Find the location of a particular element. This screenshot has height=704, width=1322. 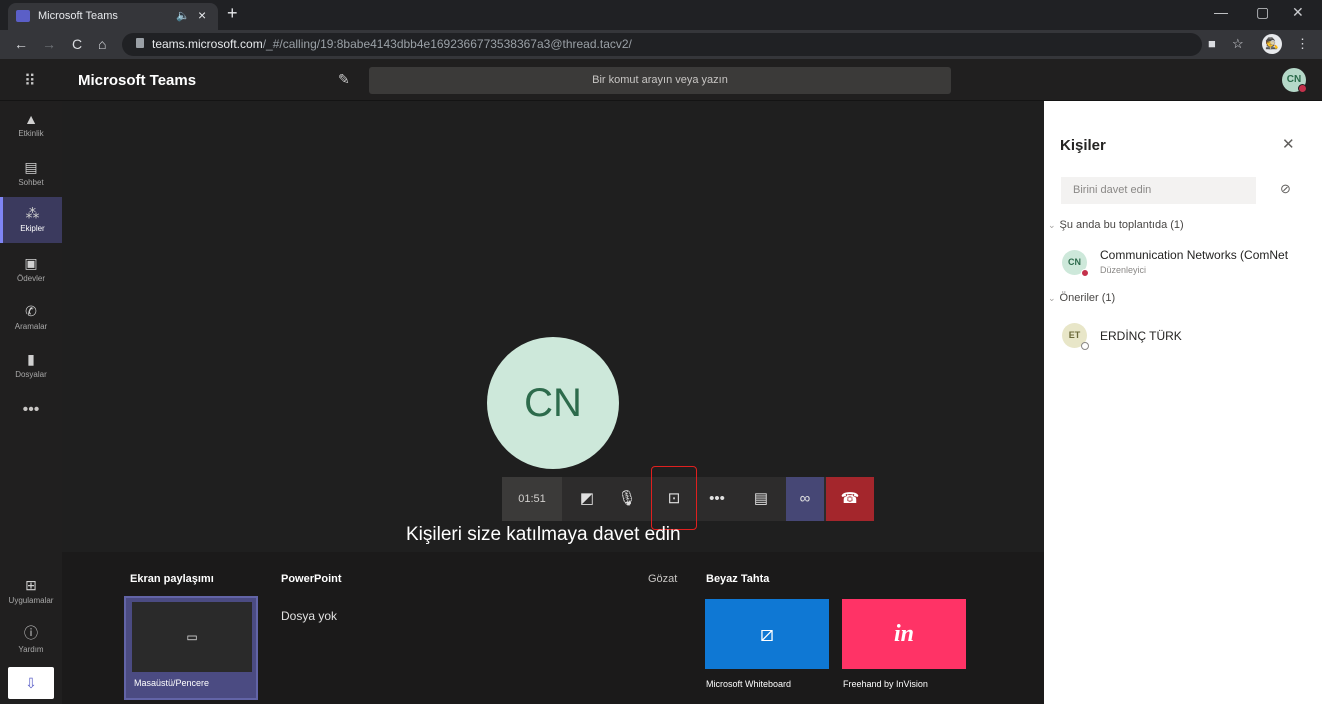

camera-off-icon: ◩ is located at coordinates (587, 498).